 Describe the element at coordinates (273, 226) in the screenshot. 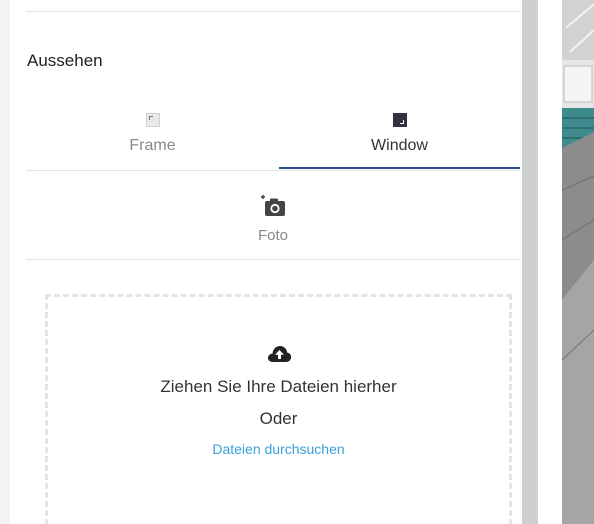

I see `photo-option: Foto` at that location.